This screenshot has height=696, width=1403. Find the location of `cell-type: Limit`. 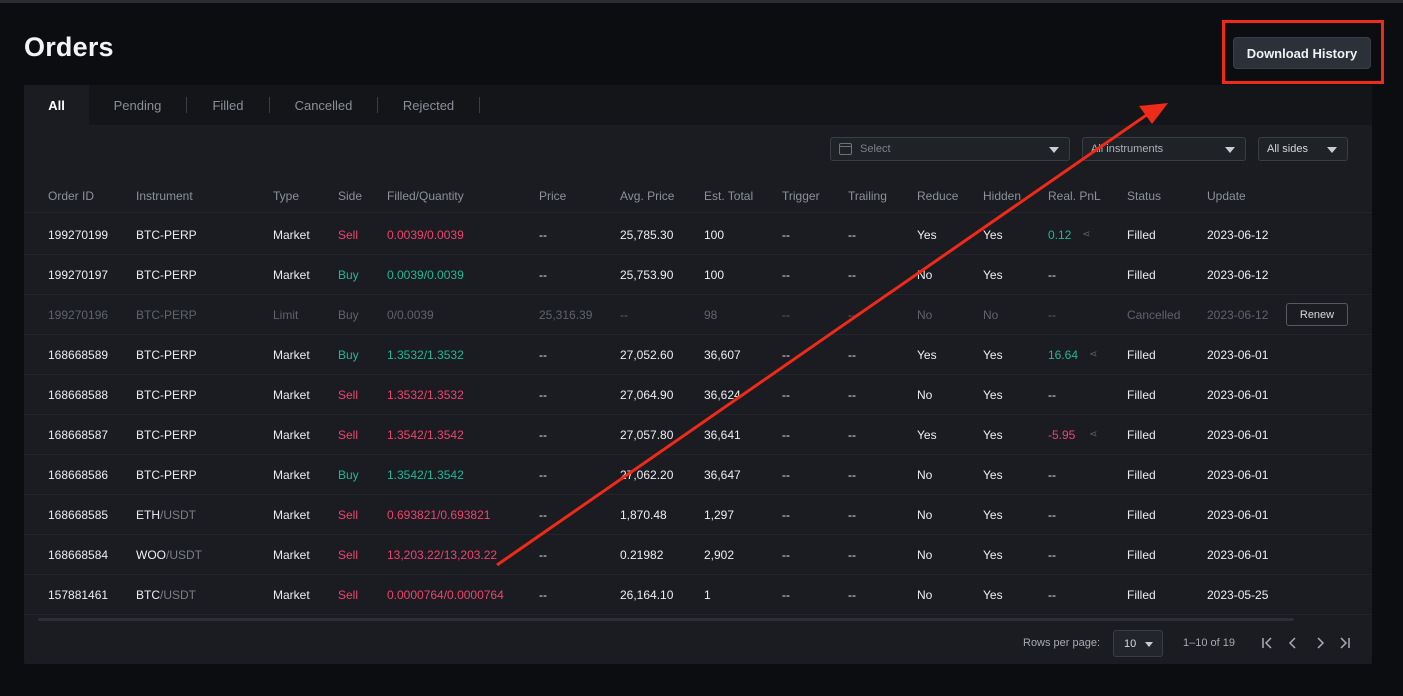

cell-type: Limit is located at coordinates (286, 315).